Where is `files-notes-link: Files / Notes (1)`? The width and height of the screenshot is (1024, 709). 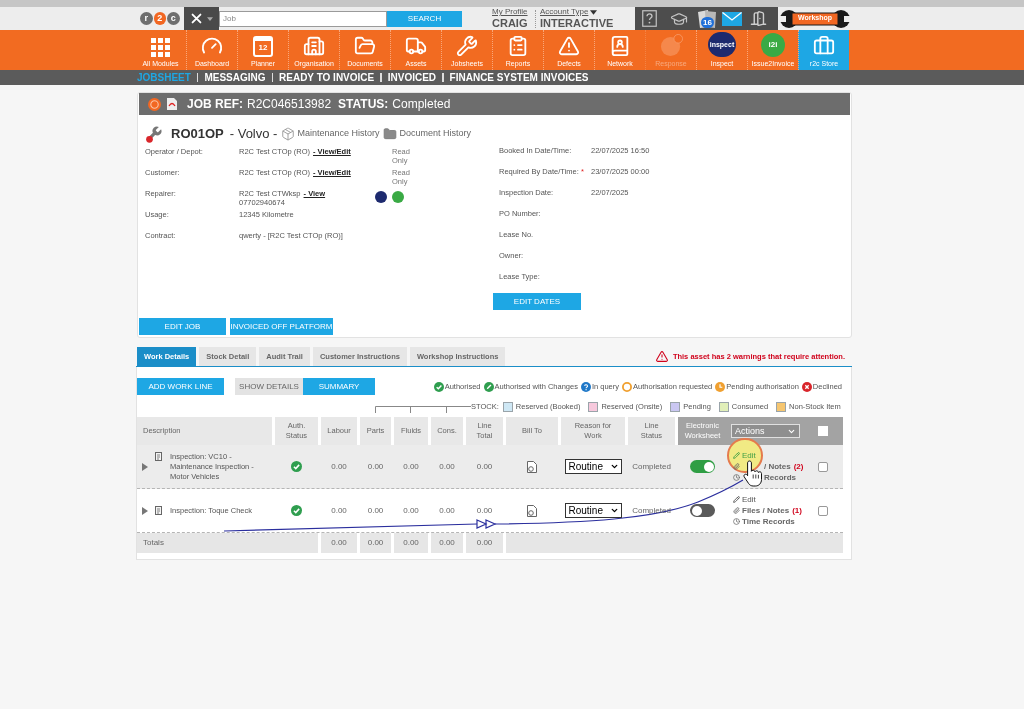
files-notes-link: Files / Notes (1) is located at coordinates (768, 510).